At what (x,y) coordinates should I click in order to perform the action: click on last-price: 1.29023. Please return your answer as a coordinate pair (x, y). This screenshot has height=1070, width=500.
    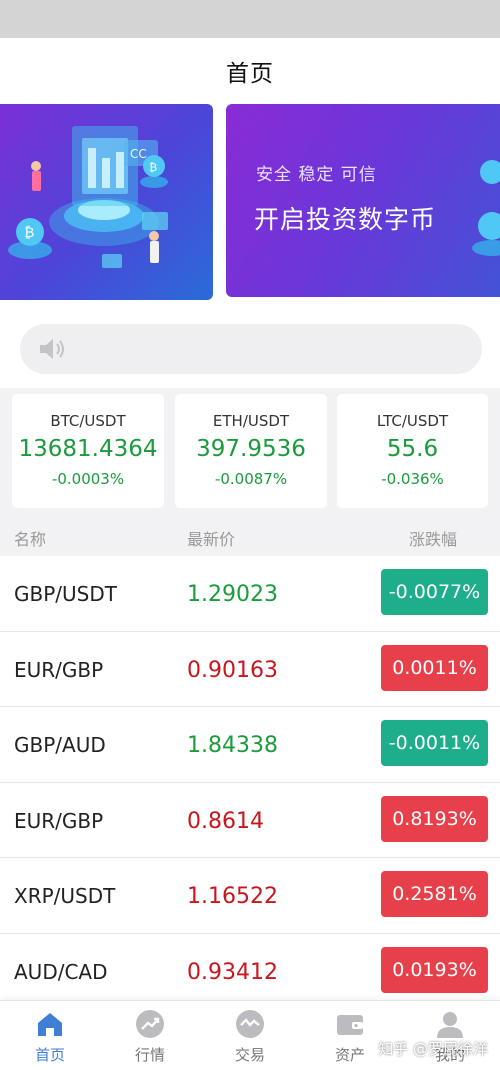
    Looking at the image, I should click on (232, 594).